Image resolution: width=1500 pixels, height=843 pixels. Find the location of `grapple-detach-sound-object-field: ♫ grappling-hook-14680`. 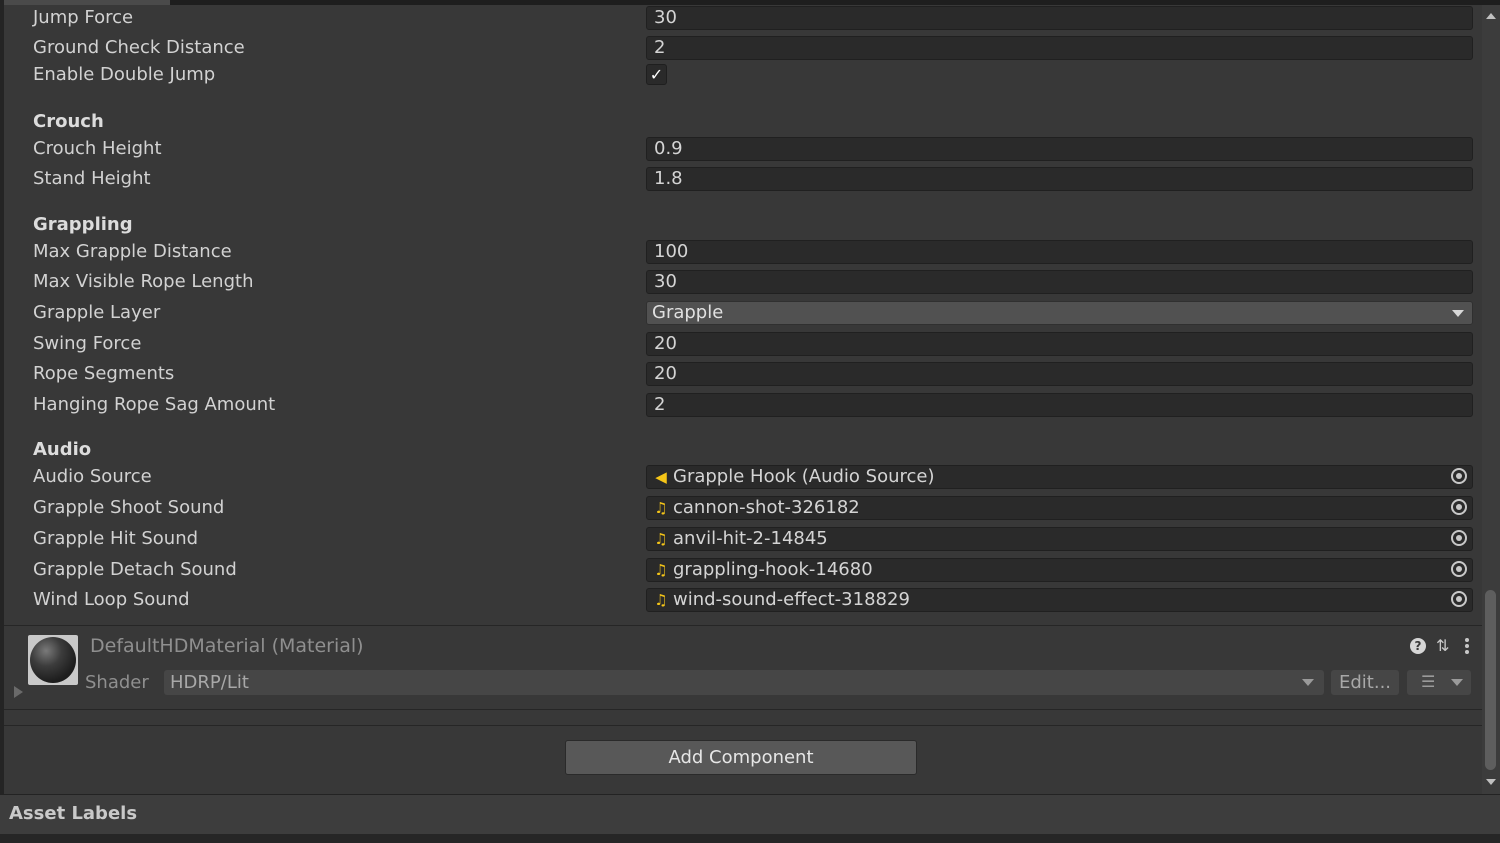

grapple-detach-sound-object-field: ♫ grappling-hook-14680 is located at coordinates (1059, 570).